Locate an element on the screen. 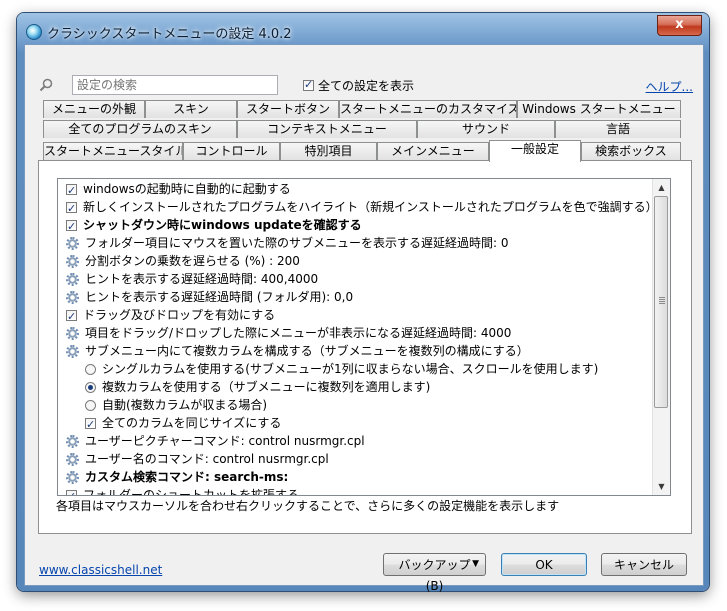  scrollbar-thumb is located at coordinates (661, 302).